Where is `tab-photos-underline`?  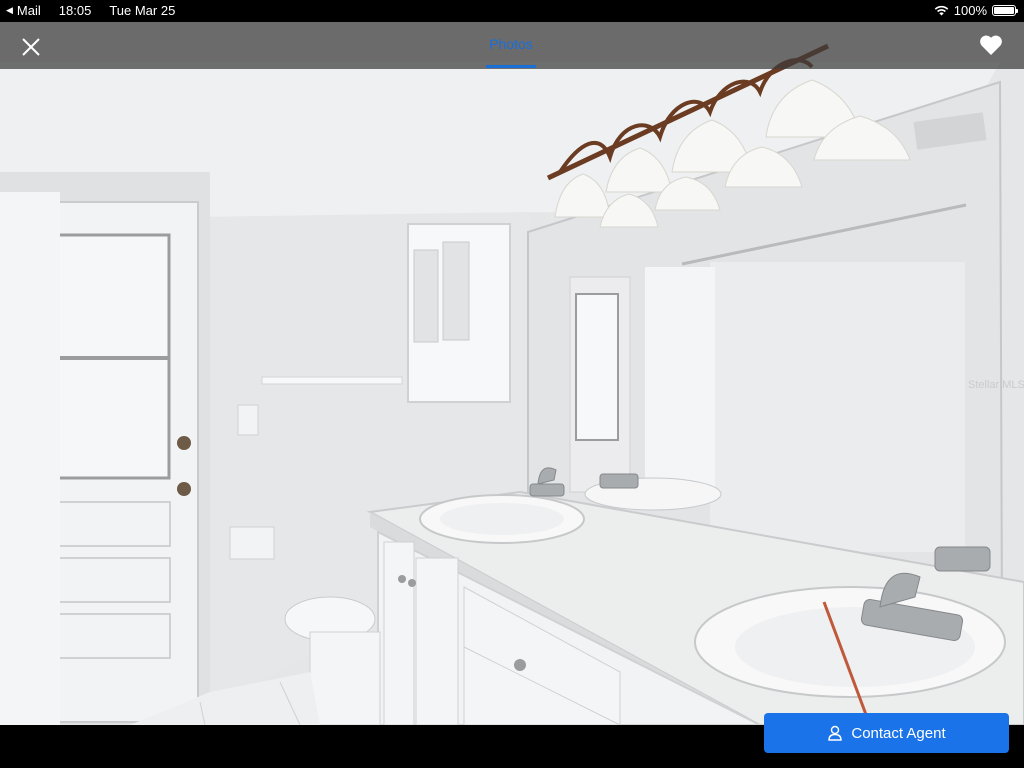 tab-photos-underline is located at coordinates (511, 66).